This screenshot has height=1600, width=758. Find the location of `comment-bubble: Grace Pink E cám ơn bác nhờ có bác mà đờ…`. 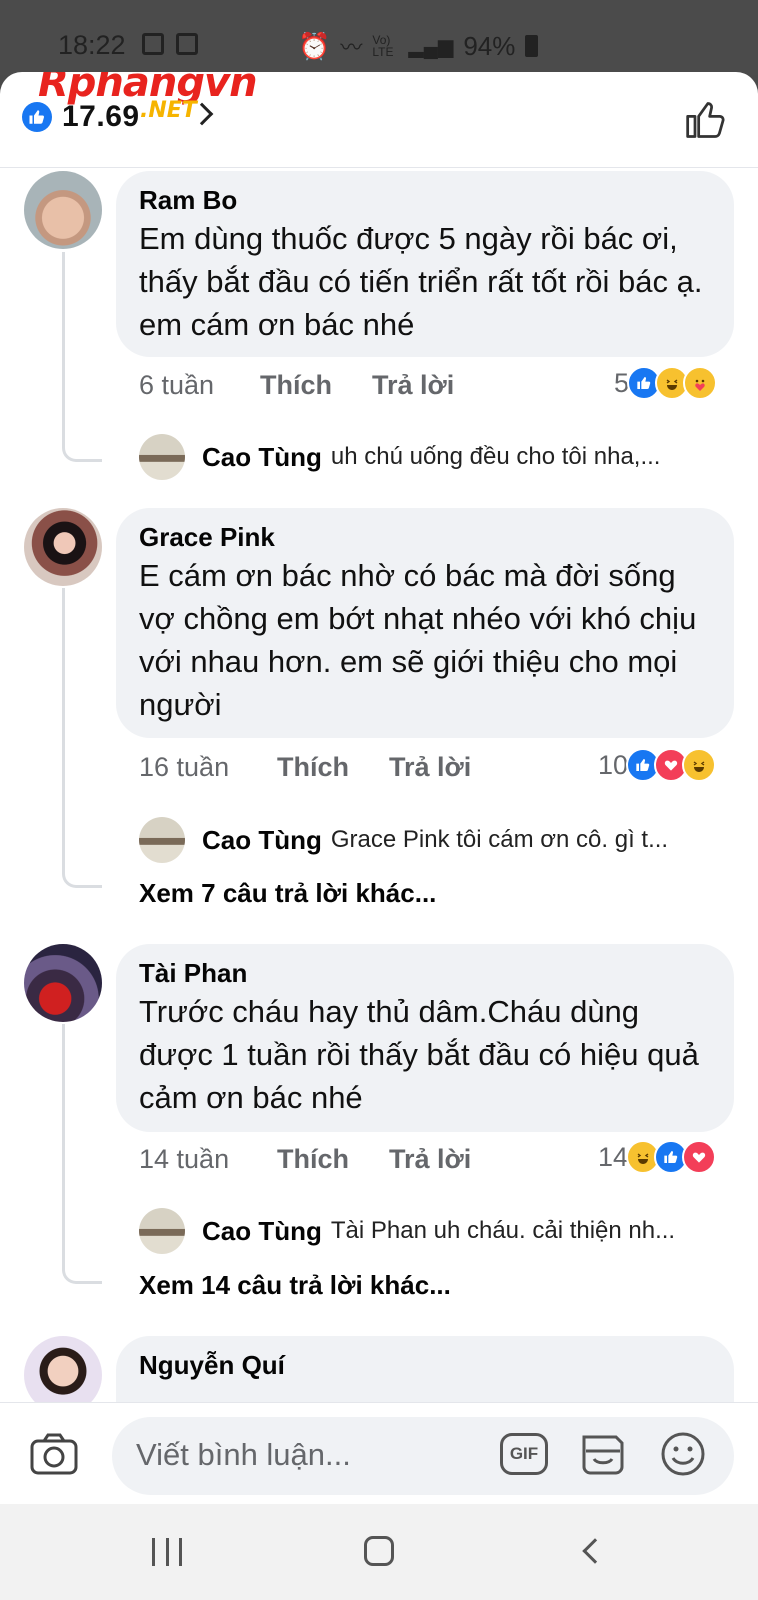

comment-bubble: Grace Pink E cám ơn bác nhờ có bác mà đờ… is located at coordinates (425, 623).